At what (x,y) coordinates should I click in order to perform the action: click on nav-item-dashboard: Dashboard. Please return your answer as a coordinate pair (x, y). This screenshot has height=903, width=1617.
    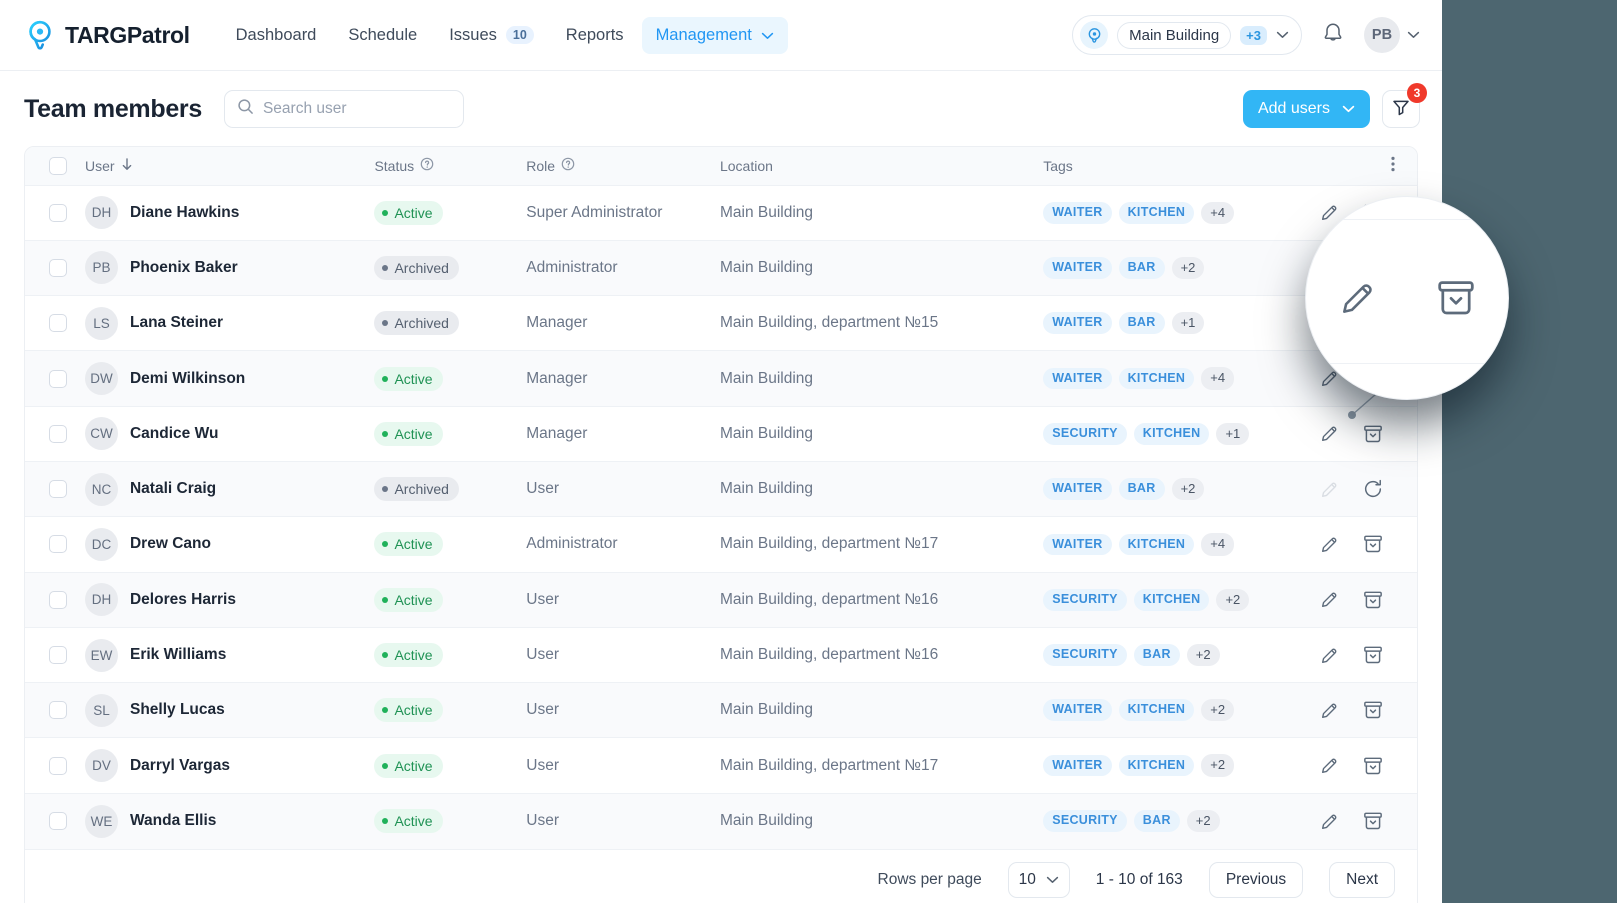
    Looking at the image, I should click on (276, 35).